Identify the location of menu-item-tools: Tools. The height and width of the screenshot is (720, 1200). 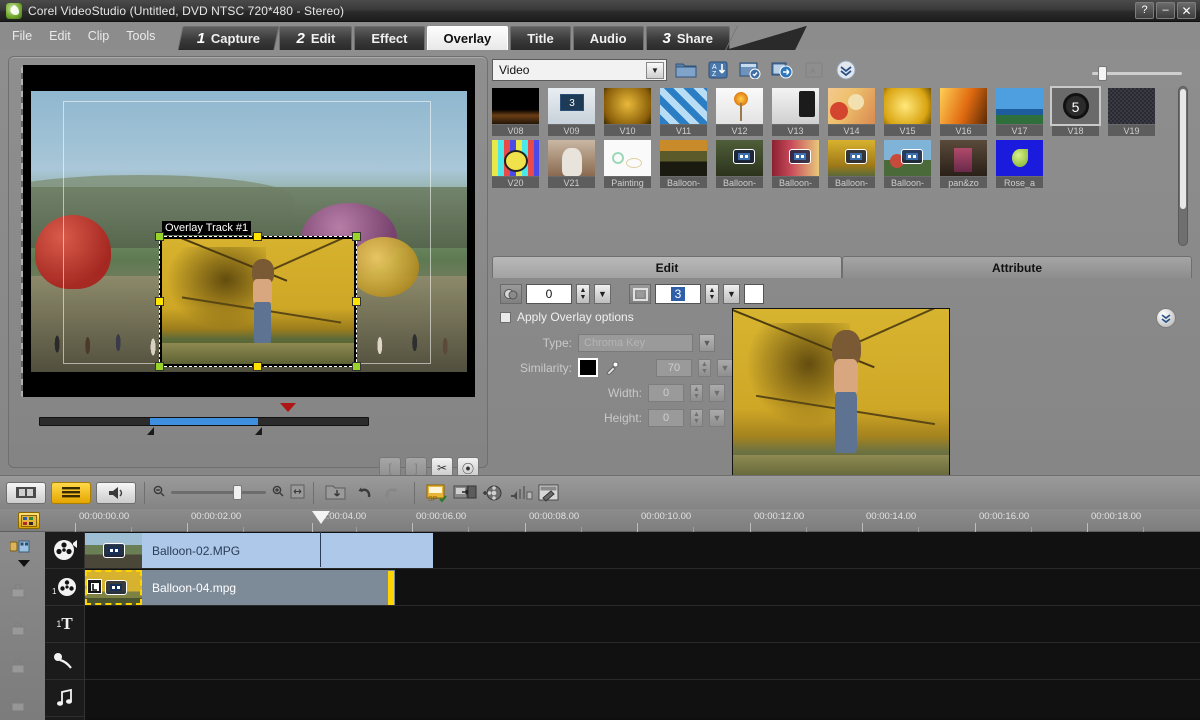
(140, 36).